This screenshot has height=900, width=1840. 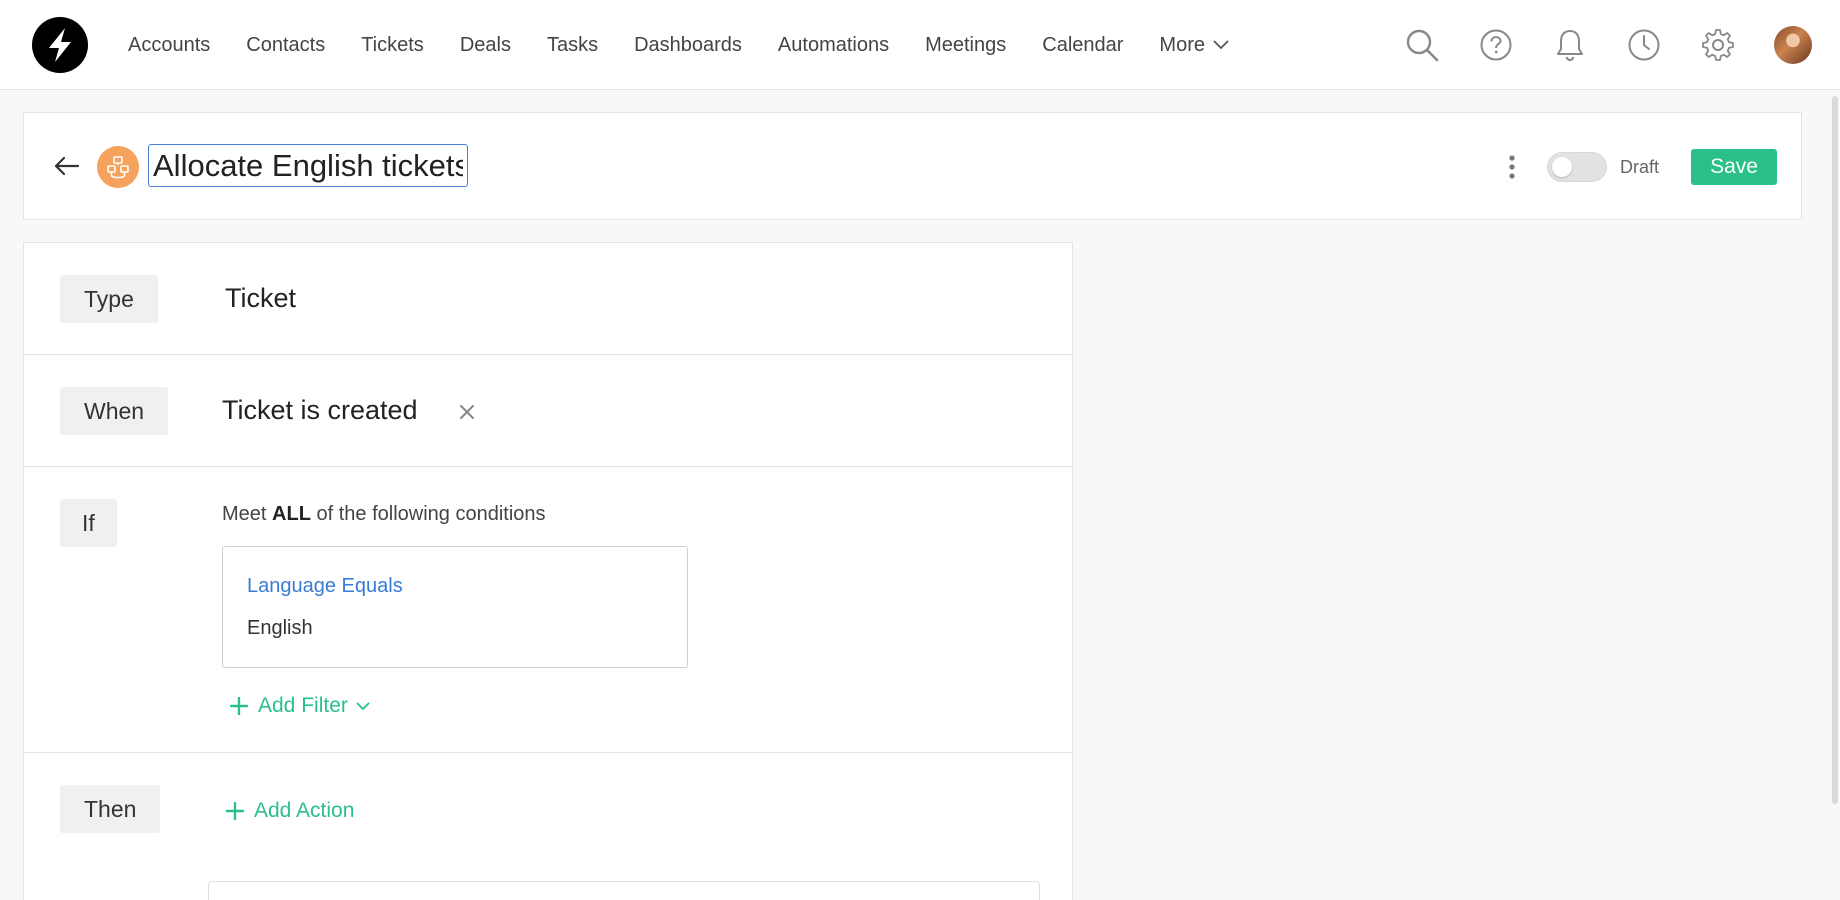 I want to click on scrollbar-thumb, so click(x=1835, y=450).